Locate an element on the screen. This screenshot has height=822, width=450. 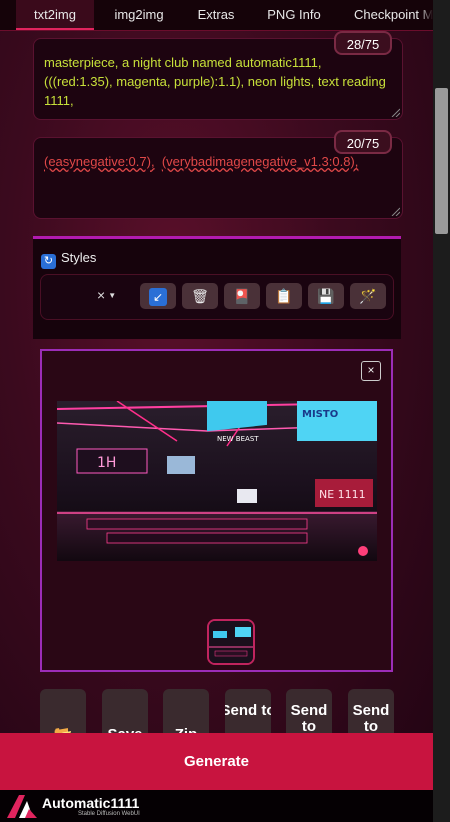
gallery-thumbnail is located at coordinates (231, 642).